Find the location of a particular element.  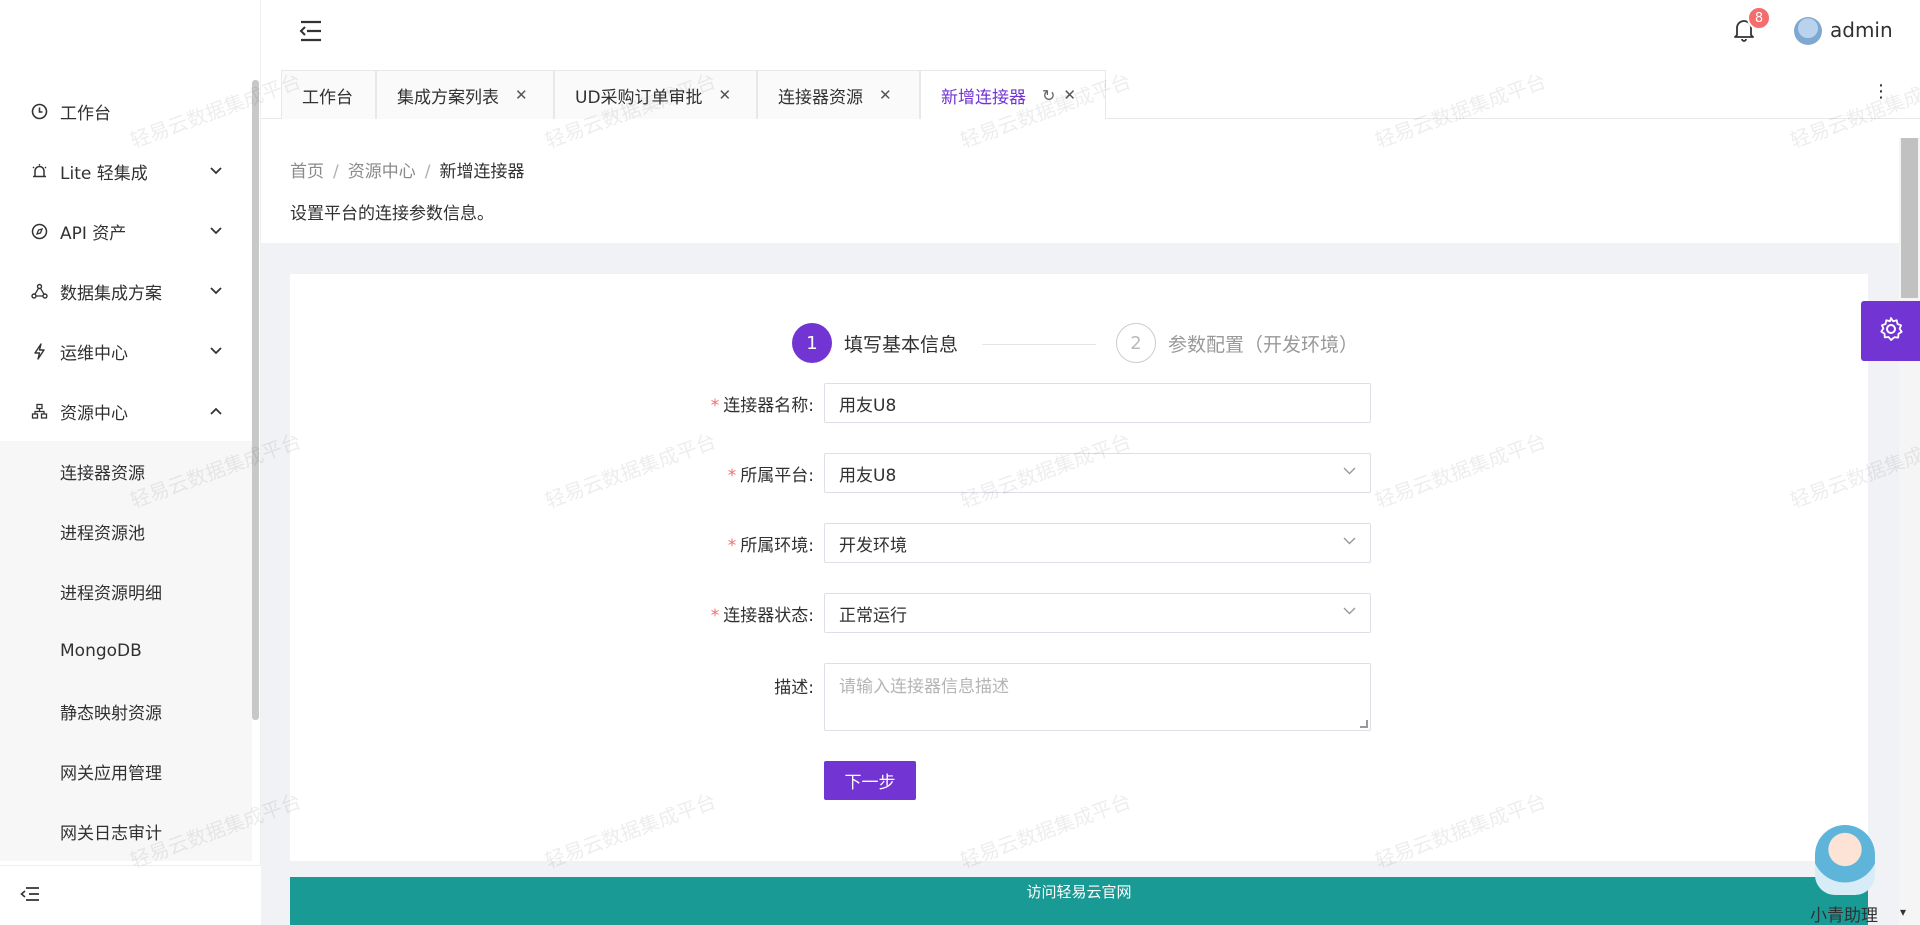

form-row-description: 描述: 请输入连接器信息描述 is located at coordinates (1005, 697).